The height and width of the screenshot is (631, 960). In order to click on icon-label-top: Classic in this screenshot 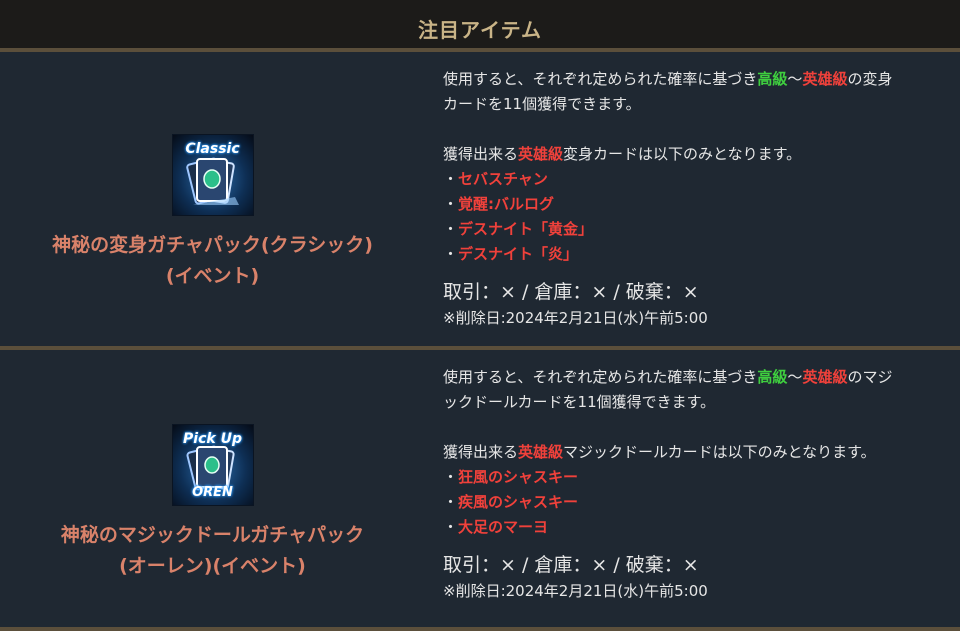, I will do `click(212, 149)`.